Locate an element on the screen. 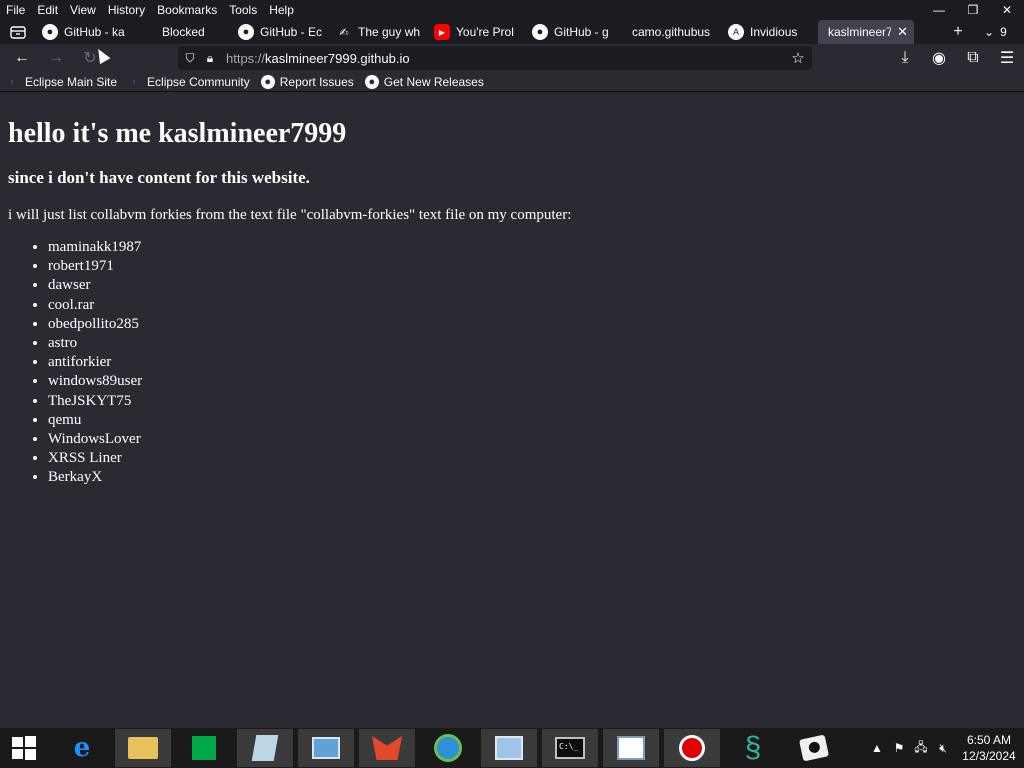 The image size is (1024, 768). list-item: dawser is located at coordinates (532, 285).